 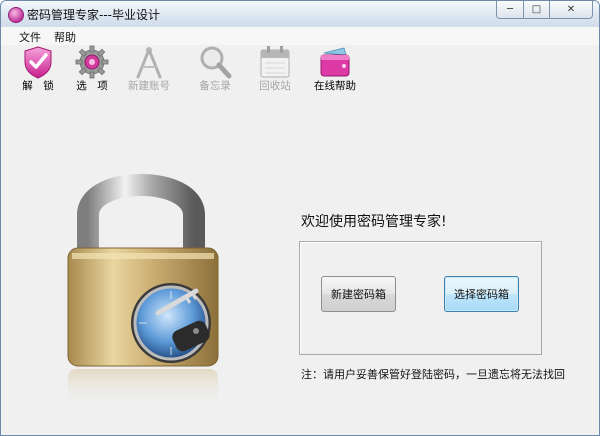 I want to click on password-warning-note: 注：请用户妥善保管好登陆密码，一旦遗忘将无法找回, so click(x=433, y=374).